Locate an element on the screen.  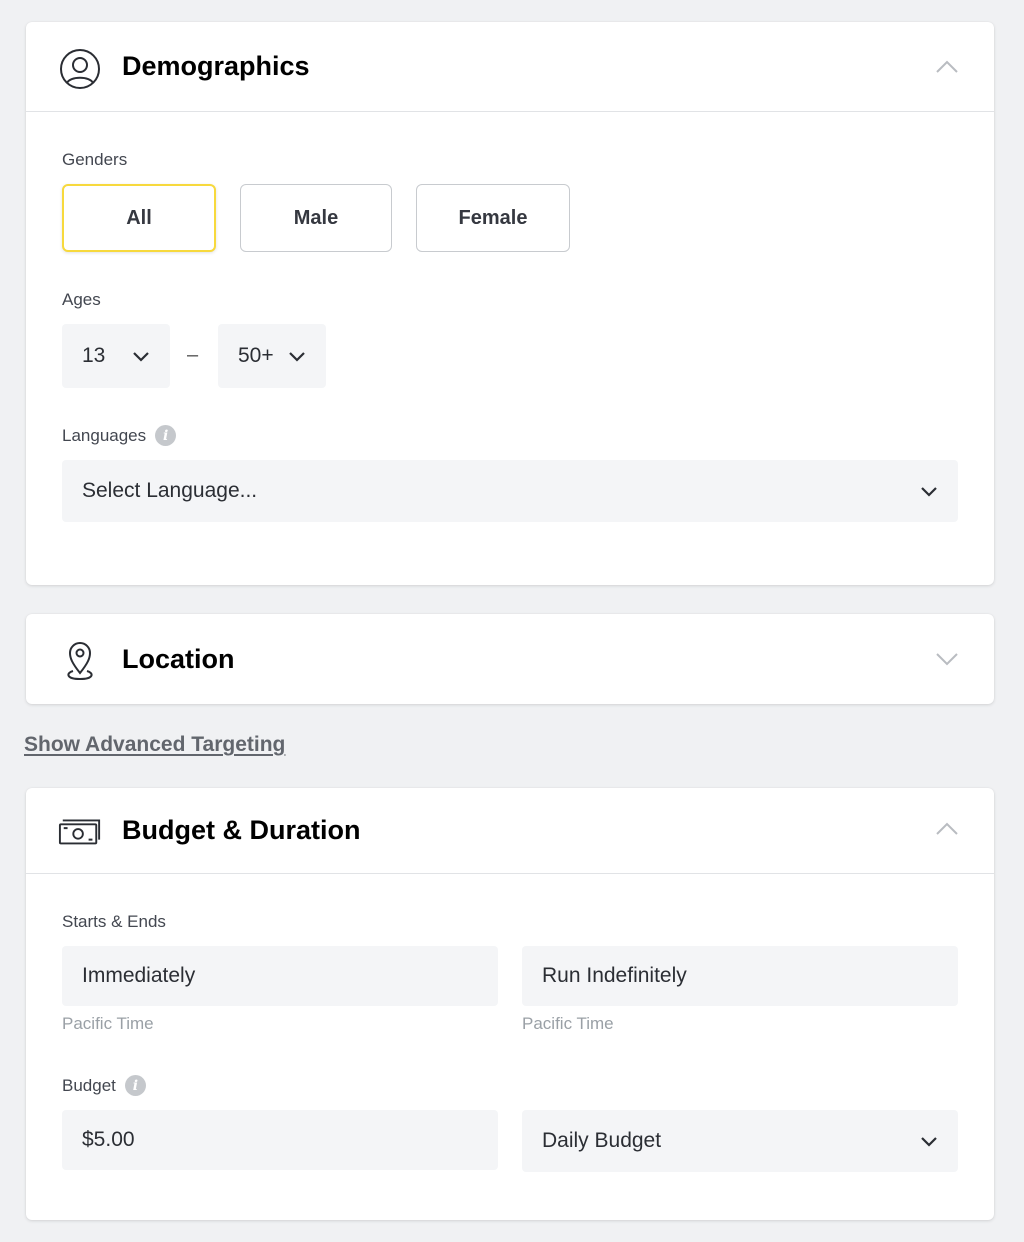
ages-label: Ages is located at coordinates (81, 300).